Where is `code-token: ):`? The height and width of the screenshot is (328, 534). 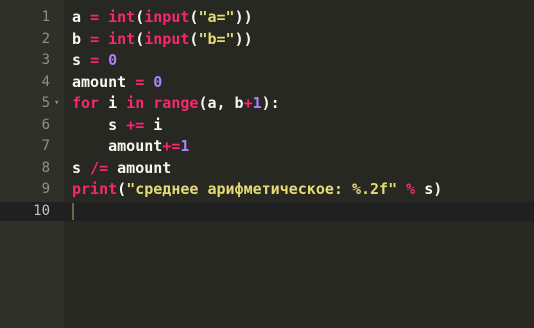 code-token: ): is located at coordinates (270, 103).